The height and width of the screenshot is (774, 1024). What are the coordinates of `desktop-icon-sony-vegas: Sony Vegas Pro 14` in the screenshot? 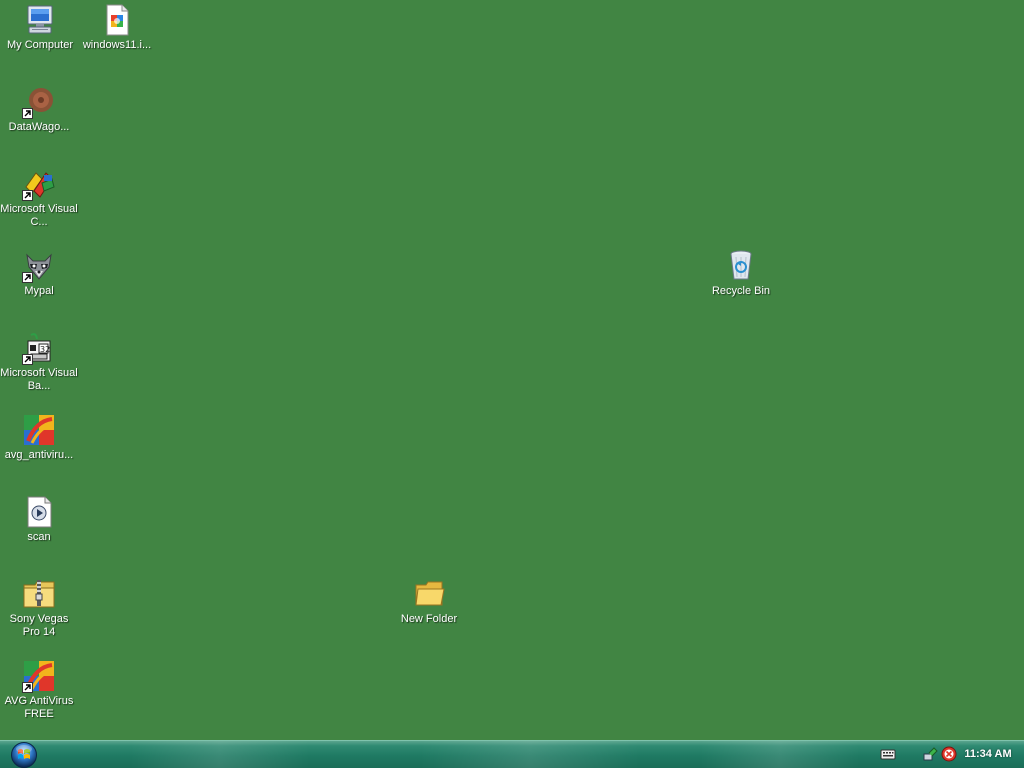 It's located at (39, 608).